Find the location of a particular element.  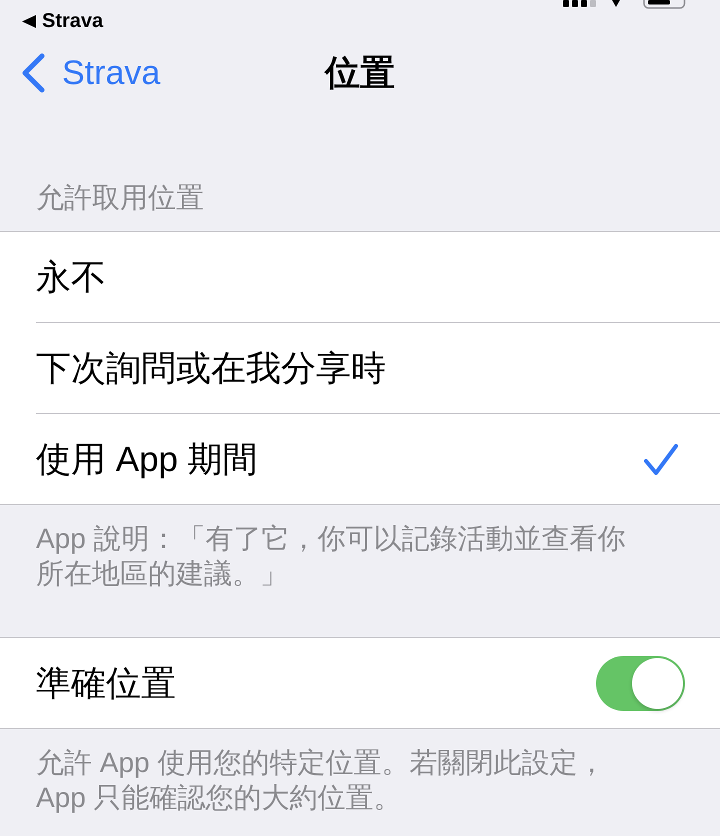

back-label: Strava is located at coordinates (111, 73).